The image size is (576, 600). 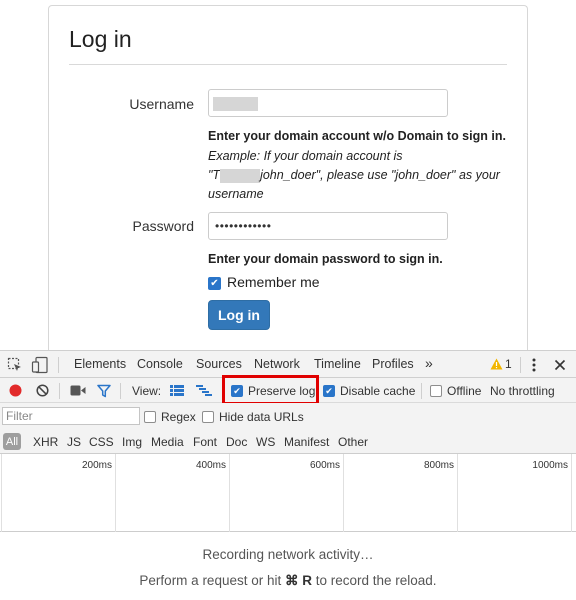 What do you see at coordinates (177, 390) in the screenshot?
I see `large-rows-icon` at bounding box center [177, 390].